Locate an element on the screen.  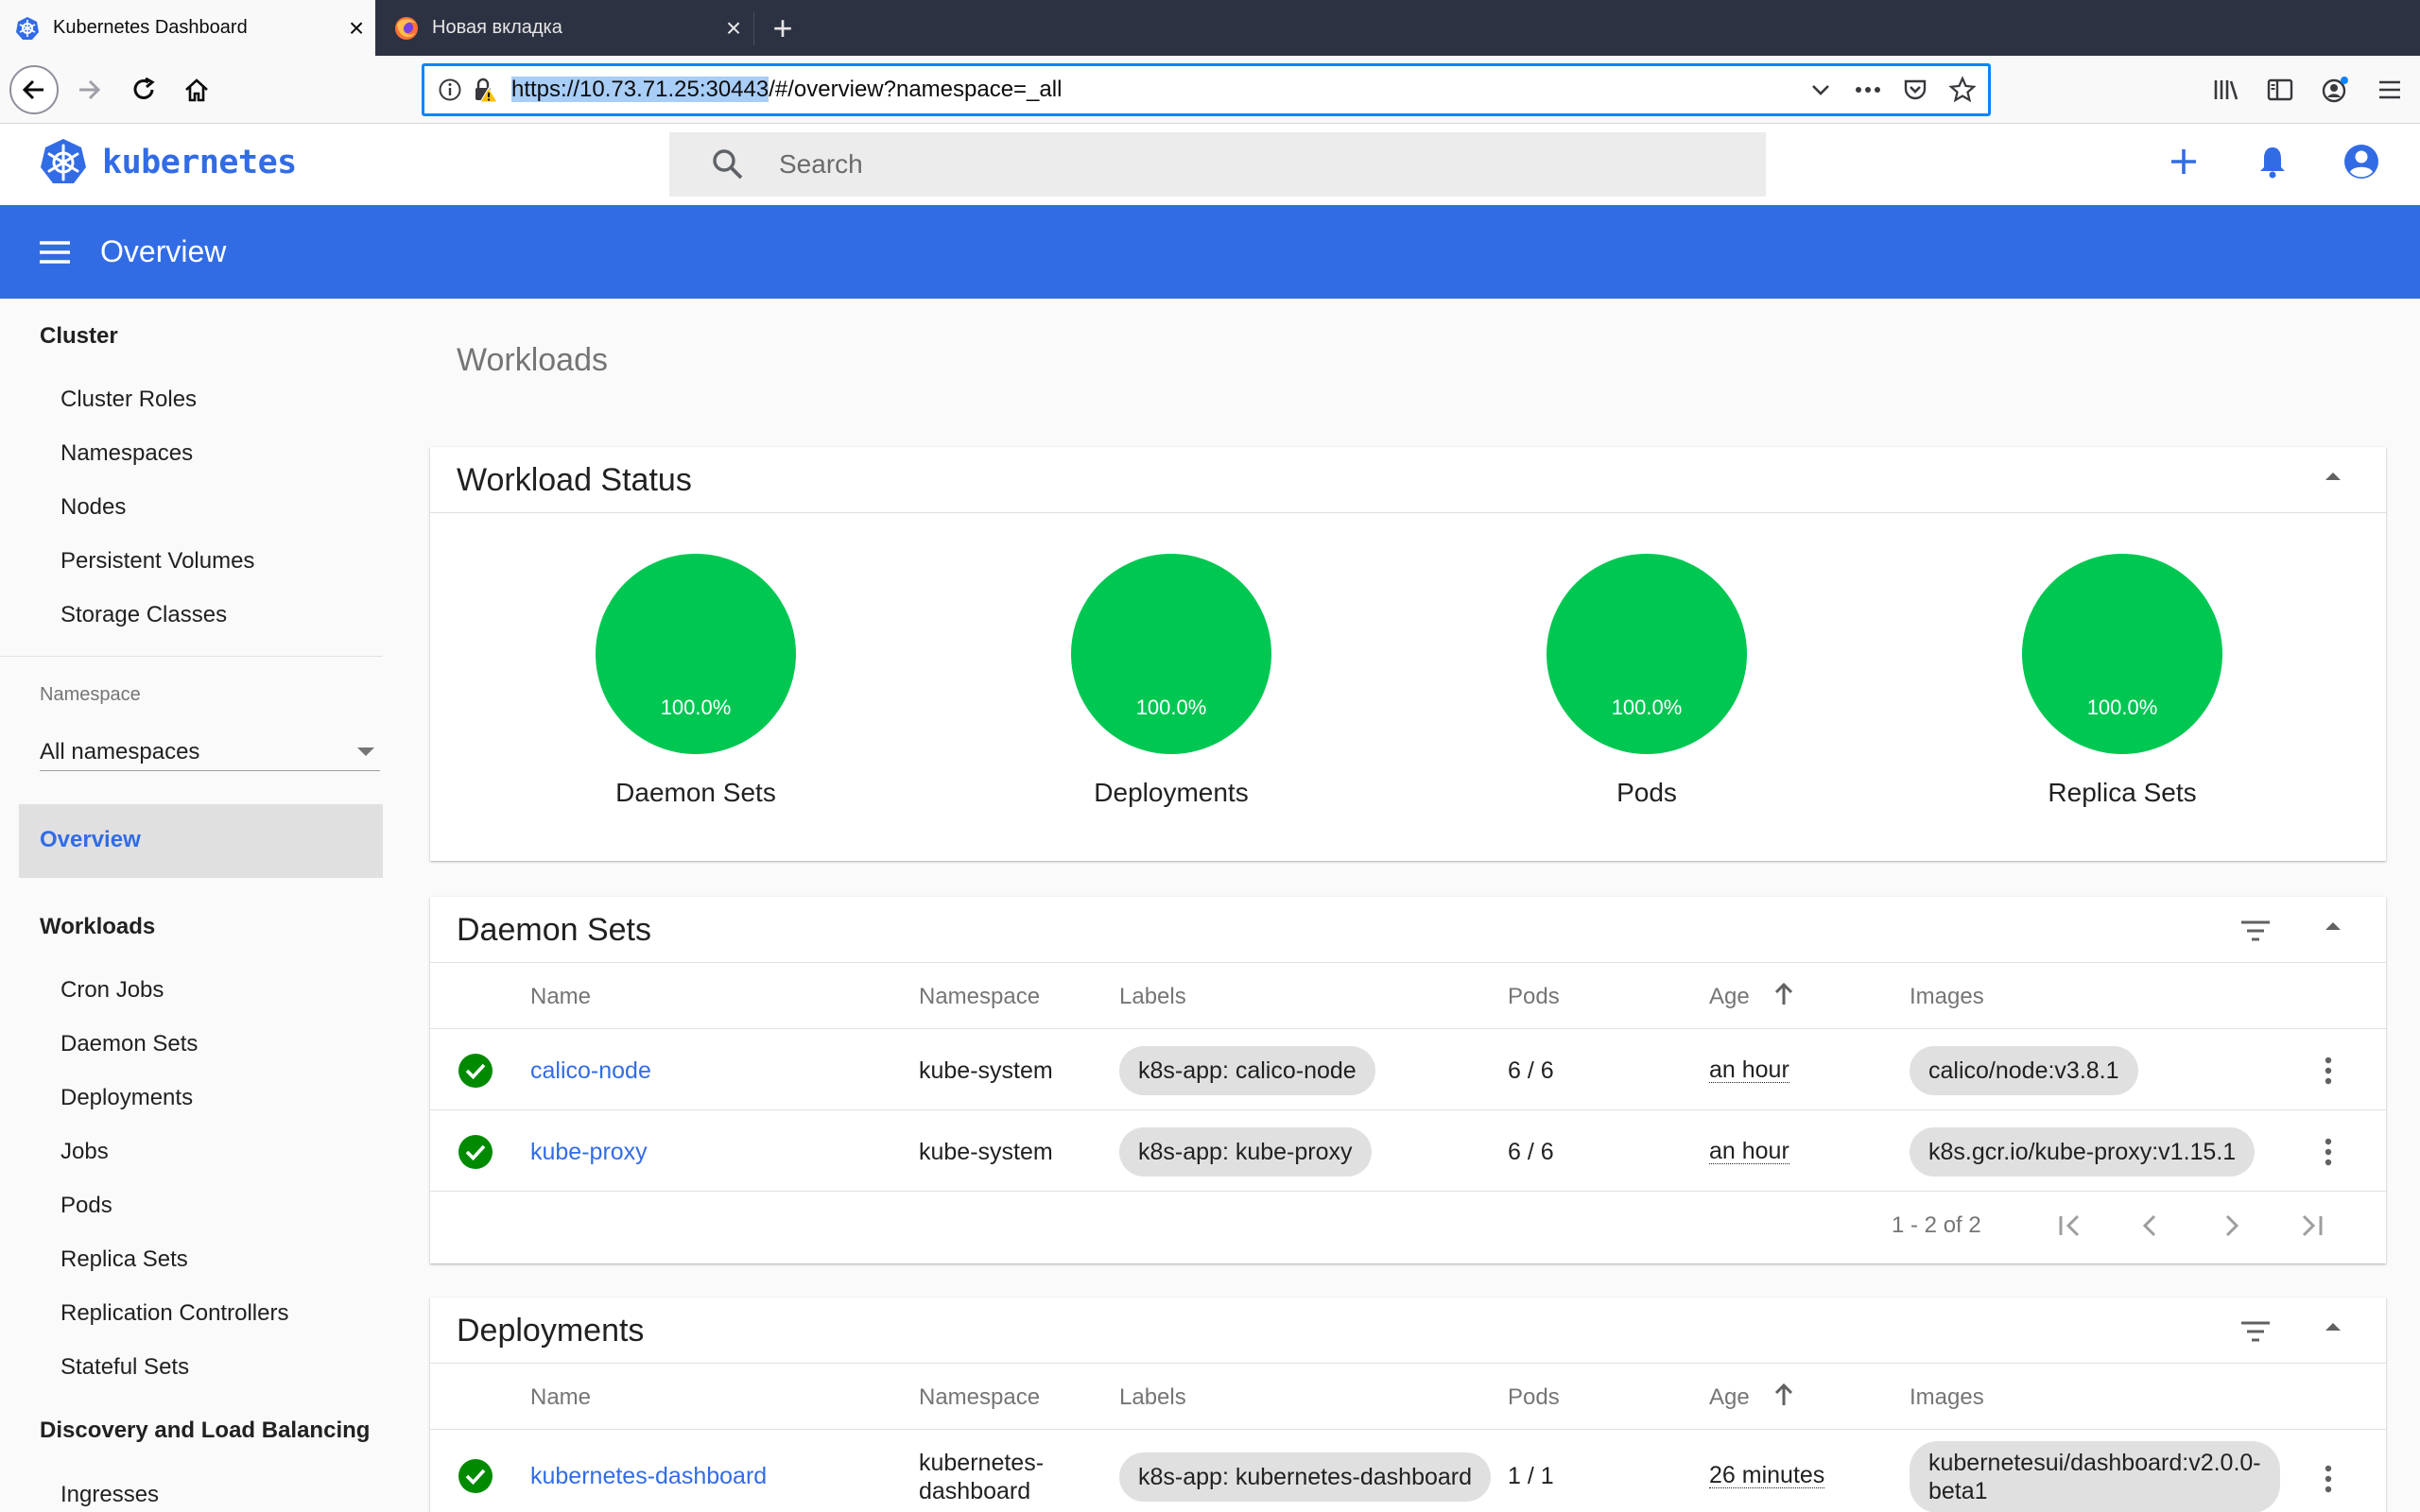
sidebar-item-ingresses: Ingresses is located at coordinates (109, 1495).